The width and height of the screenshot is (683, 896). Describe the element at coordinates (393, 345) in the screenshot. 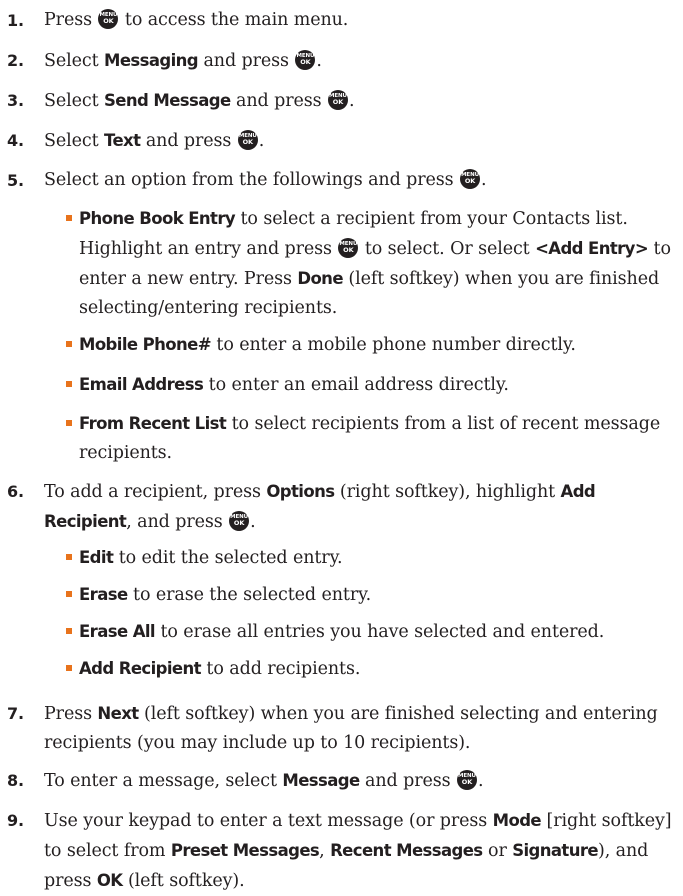

I see `text-segment: to enter a mobile phone number directly.` at that location.